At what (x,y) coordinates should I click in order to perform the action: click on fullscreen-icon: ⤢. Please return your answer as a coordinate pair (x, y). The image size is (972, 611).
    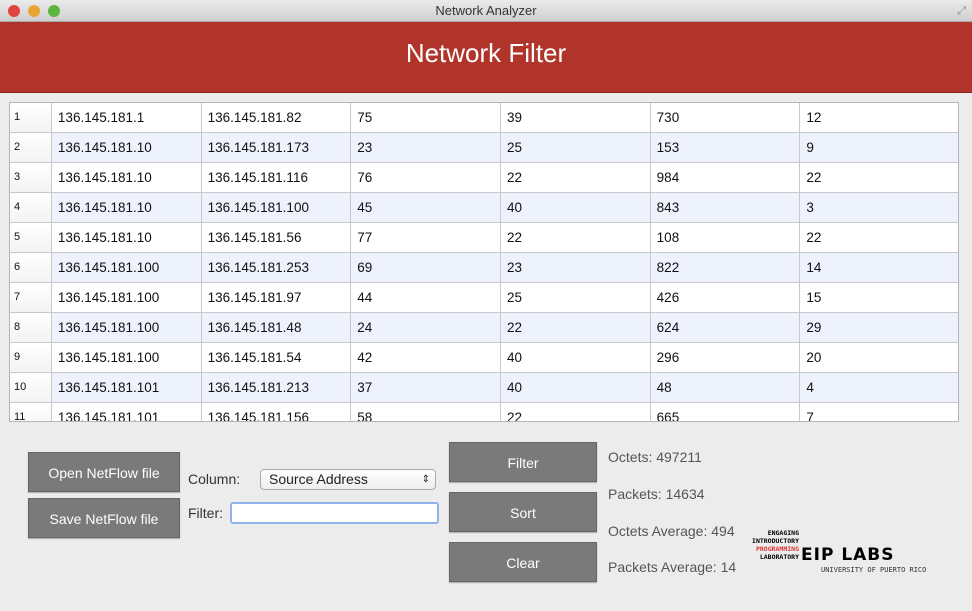
    Looking at the image, I should click on (961, 11).